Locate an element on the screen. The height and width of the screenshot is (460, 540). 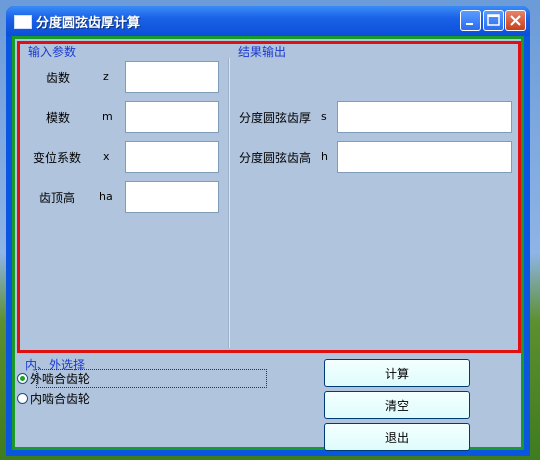
addendum-input is located at coordinates (172, 197).